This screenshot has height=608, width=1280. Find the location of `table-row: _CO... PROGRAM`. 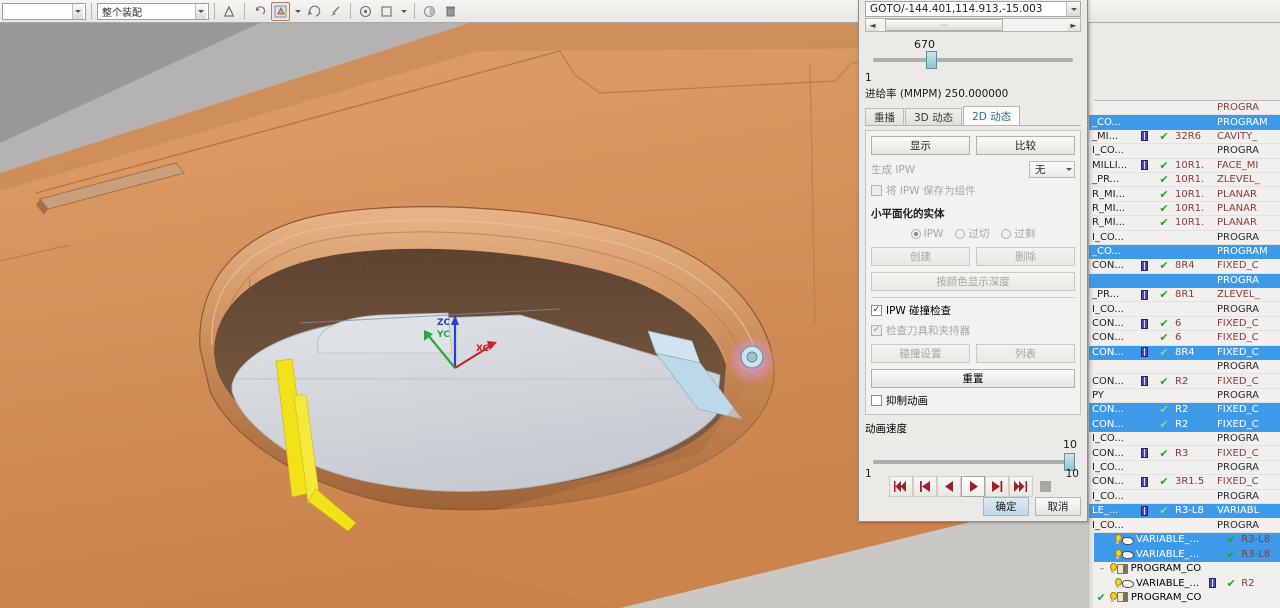

table-row: _CO... PROGRAM is located at coordinates (1184, 252).